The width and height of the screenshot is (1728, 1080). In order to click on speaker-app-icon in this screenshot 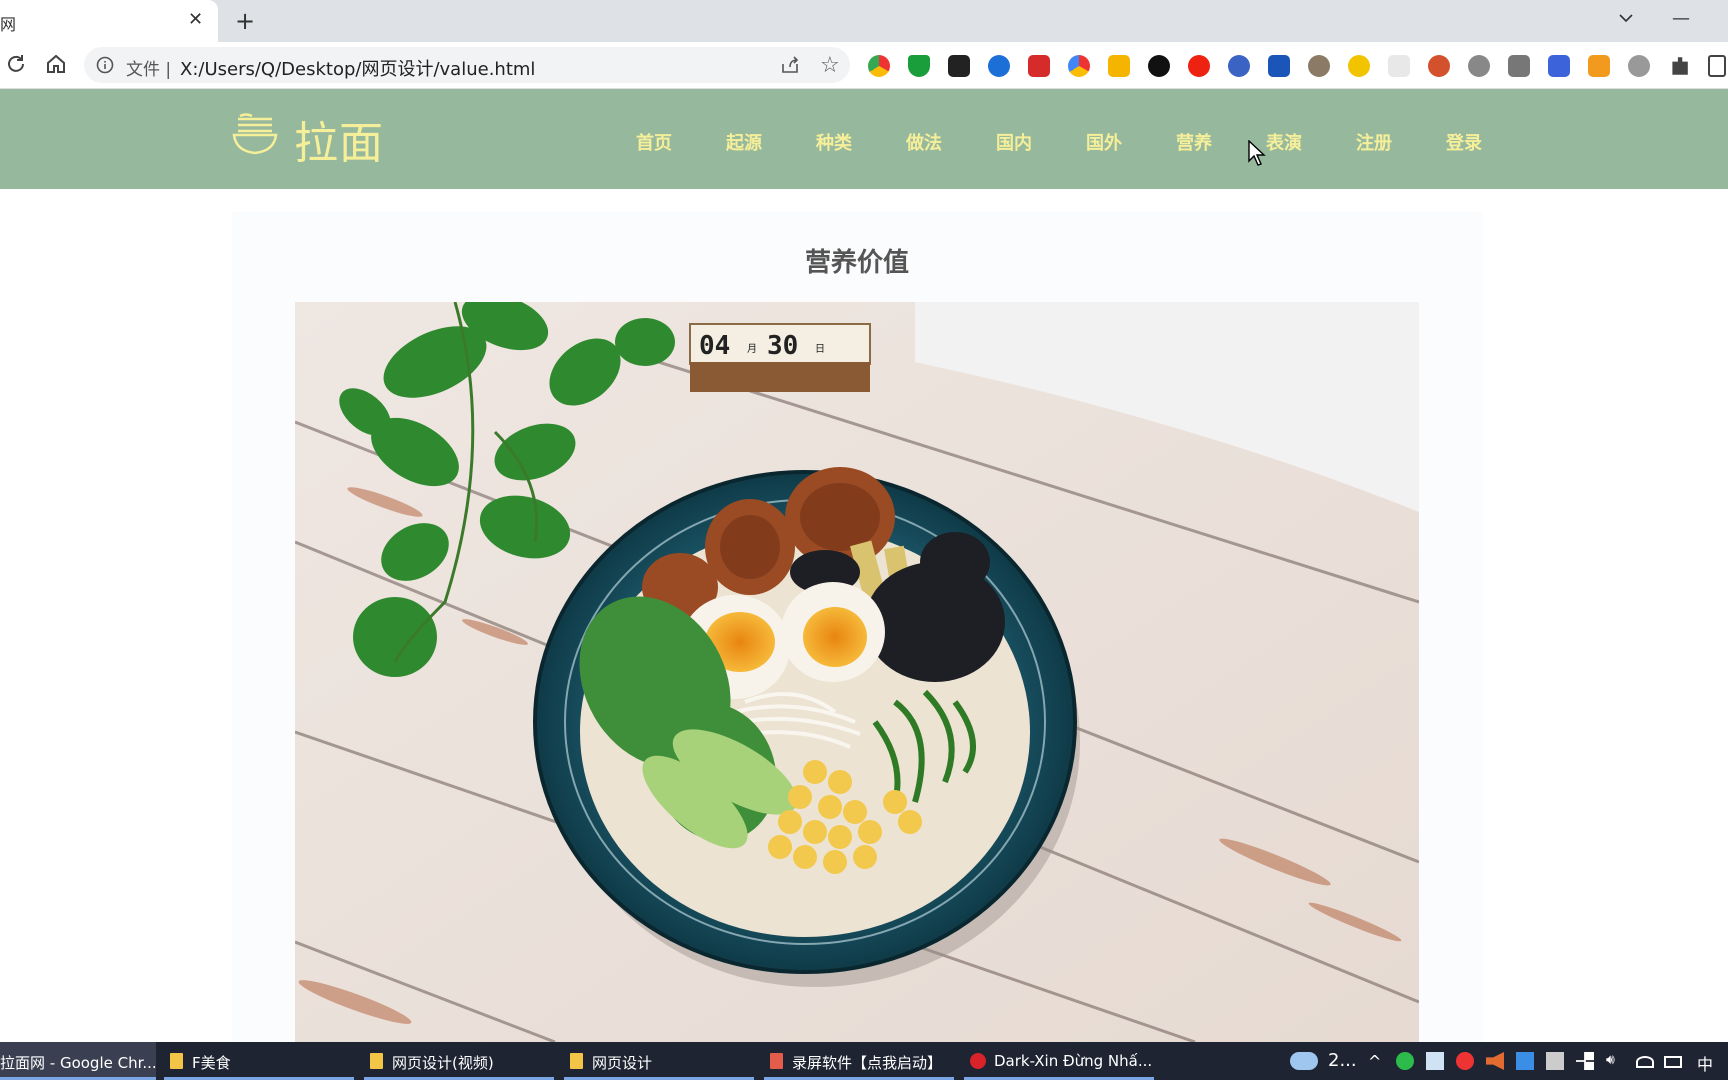, I will do `click(1495, 1061)`.